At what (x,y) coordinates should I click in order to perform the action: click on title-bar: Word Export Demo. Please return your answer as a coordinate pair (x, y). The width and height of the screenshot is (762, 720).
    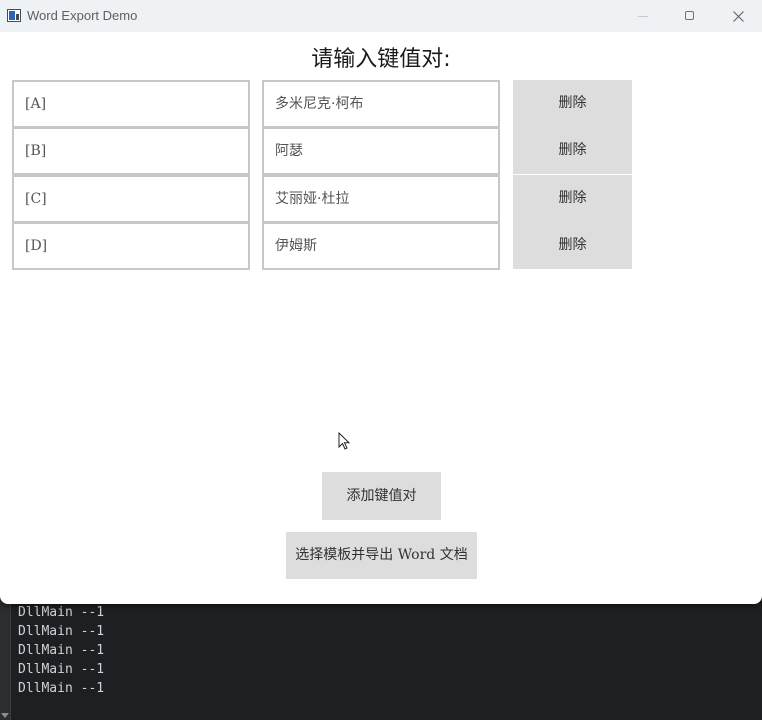
    Looking at the image, I should click on (381, 16).